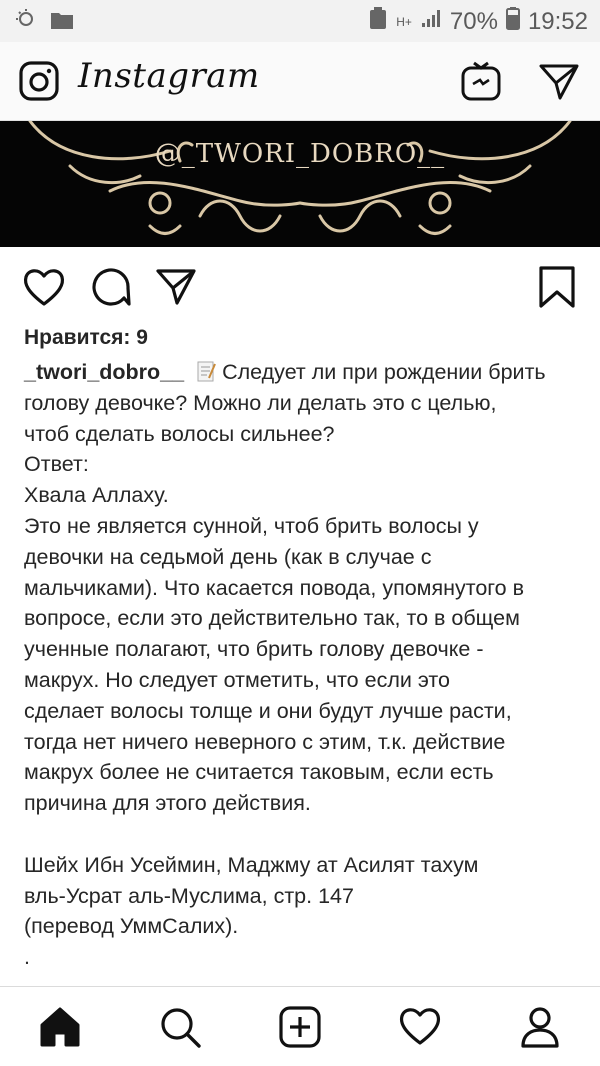 Image resolution: width=600 pixels, height=1066 pixels. What do you see at coordinates (300, 21) in the screenshot?
I see `status-bar: H+ 70% 19:52` at bounding box center [300, 21].